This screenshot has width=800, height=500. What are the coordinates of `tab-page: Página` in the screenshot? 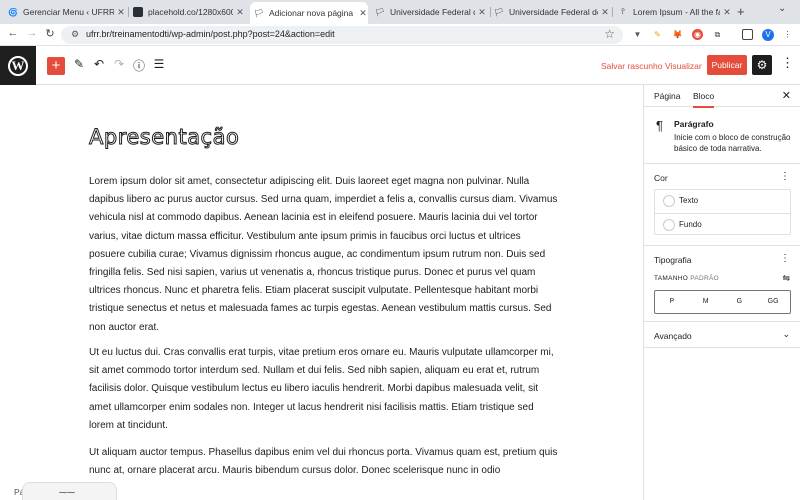 It's located at (667, 96).